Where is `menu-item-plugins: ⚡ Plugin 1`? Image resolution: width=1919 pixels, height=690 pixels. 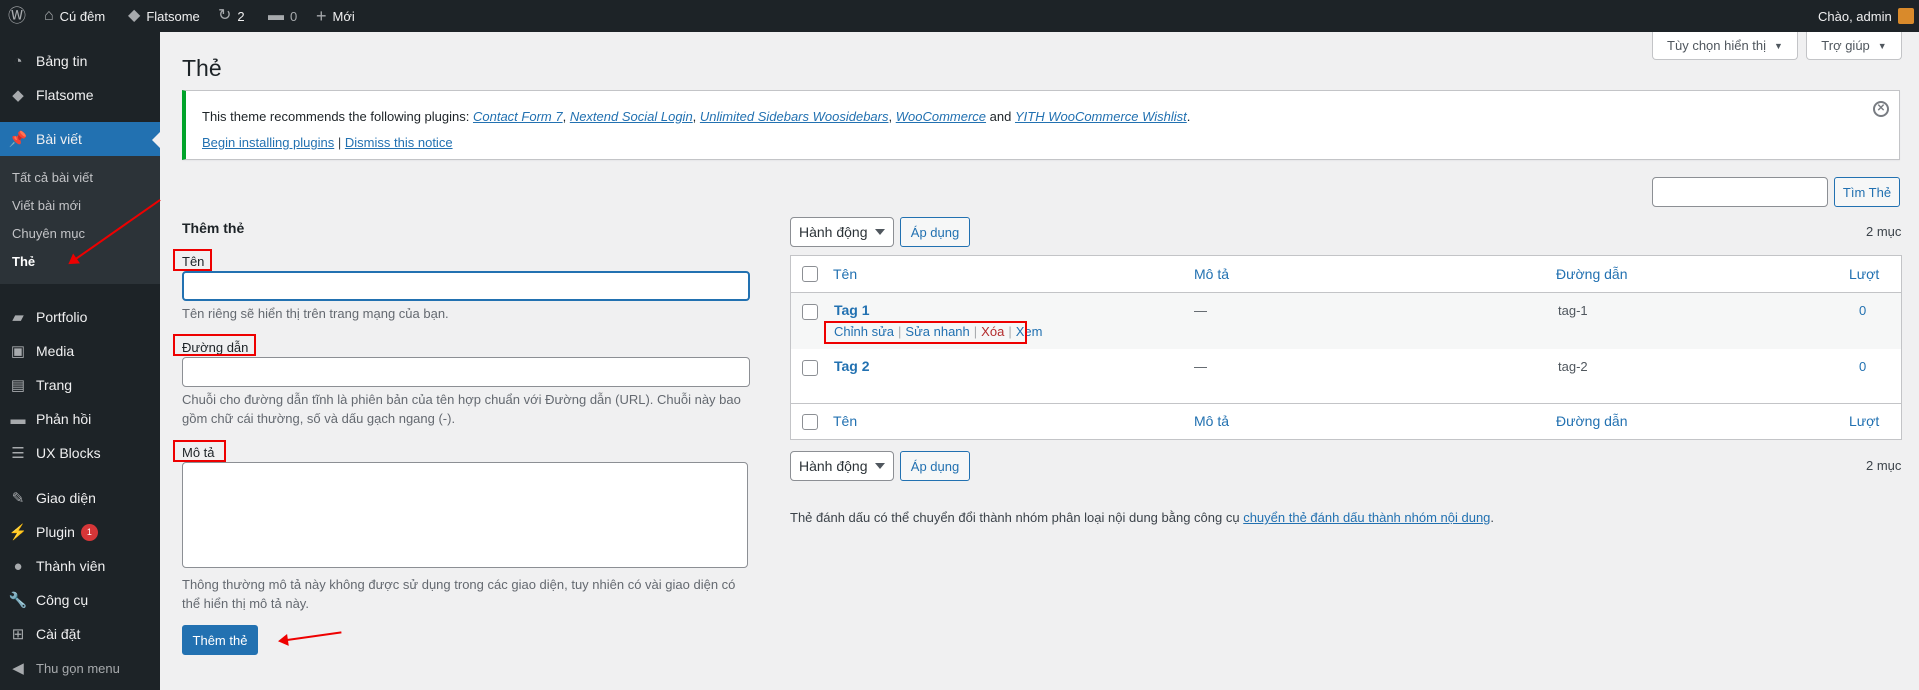 menu-item-plugins: ⚡ Plugin 1 is located at coordinates (80, 532).